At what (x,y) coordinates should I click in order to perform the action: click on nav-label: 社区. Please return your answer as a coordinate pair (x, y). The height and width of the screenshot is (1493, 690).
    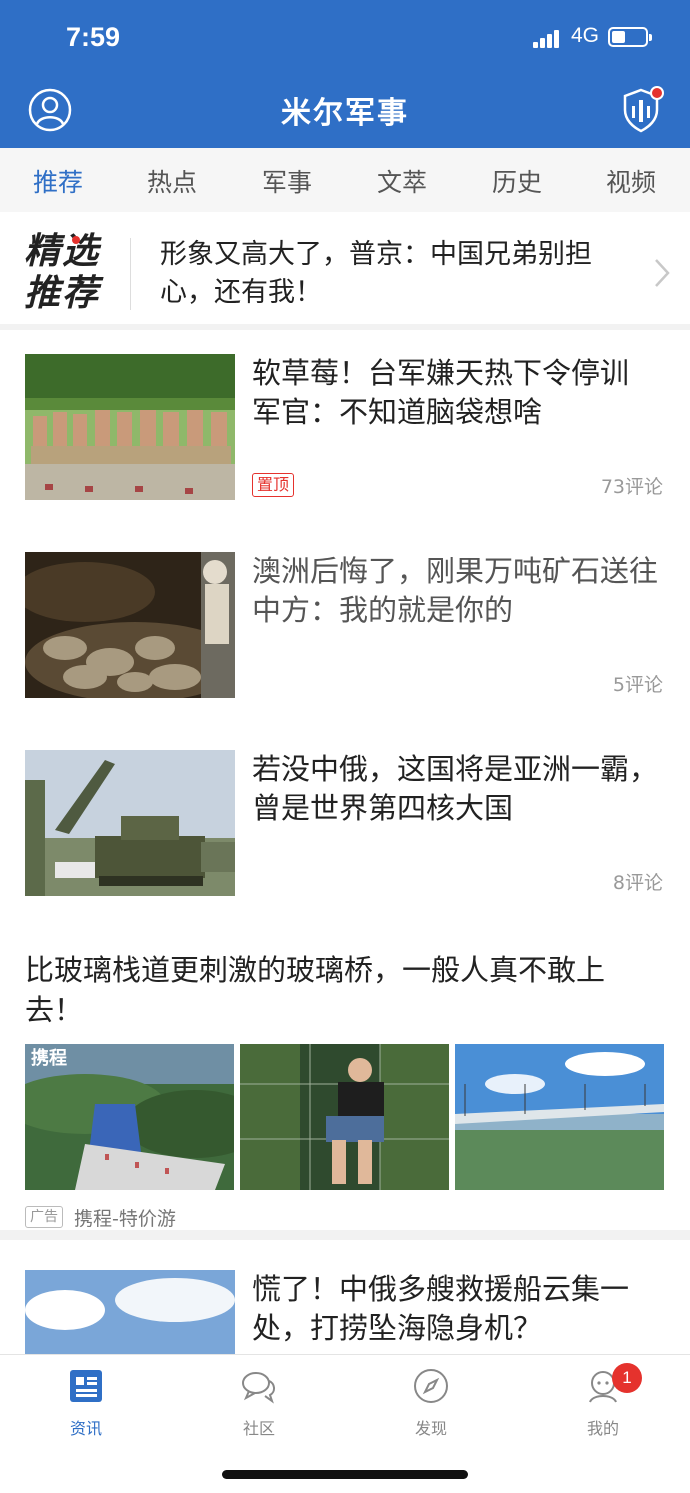
    Looking at the image, I should click on (258, 1428).